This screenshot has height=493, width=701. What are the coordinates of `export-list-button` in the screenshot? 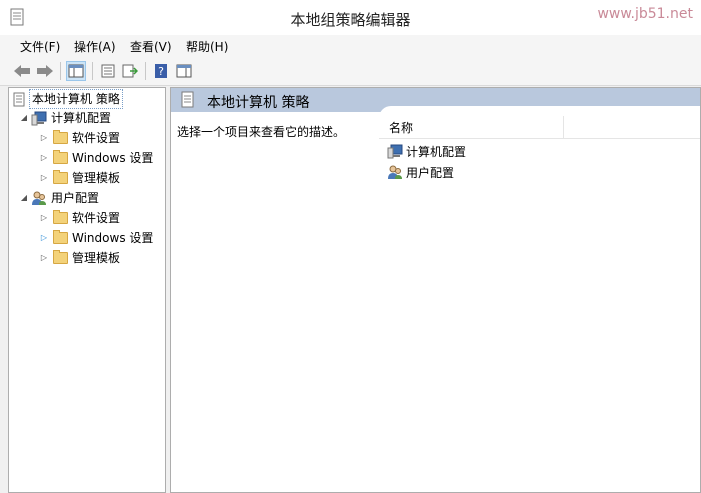 It's located at (130, 71).